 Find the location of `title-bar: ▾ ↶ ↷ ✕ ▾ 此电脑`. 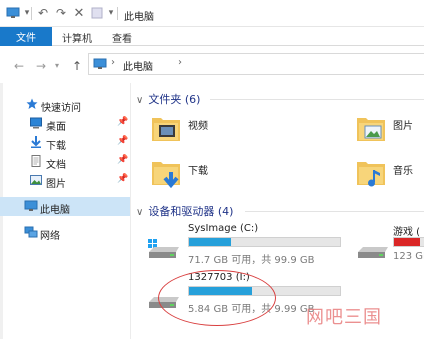

title-bar: ▾ ↶ ↷ ✕ ▾ 此电脑 is located at coordinates (212, 13).